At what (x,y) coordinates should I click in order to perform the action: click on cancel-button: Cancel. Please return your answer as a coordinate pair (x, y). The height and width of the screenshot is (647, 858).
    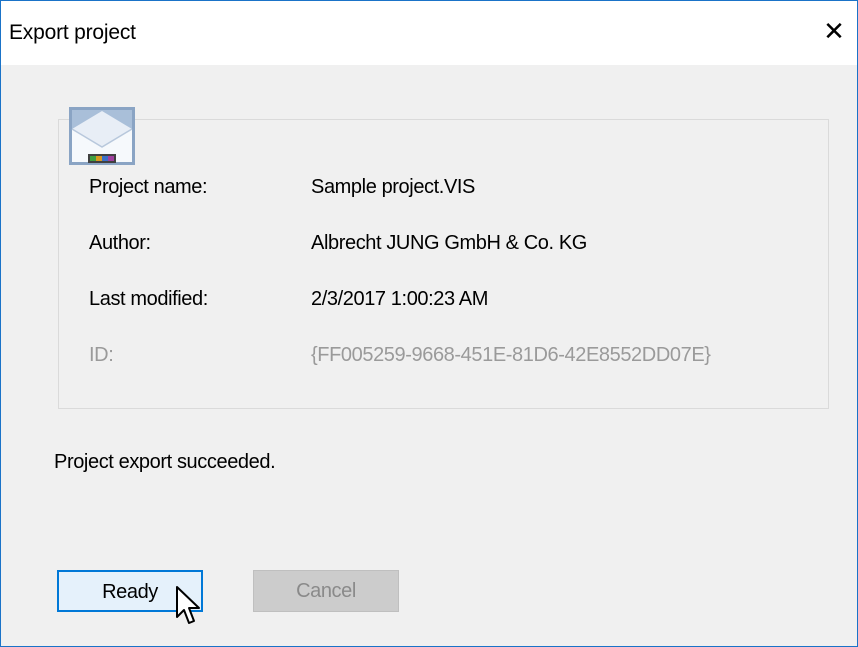
    Looking at the image, I should click on (326, 591).